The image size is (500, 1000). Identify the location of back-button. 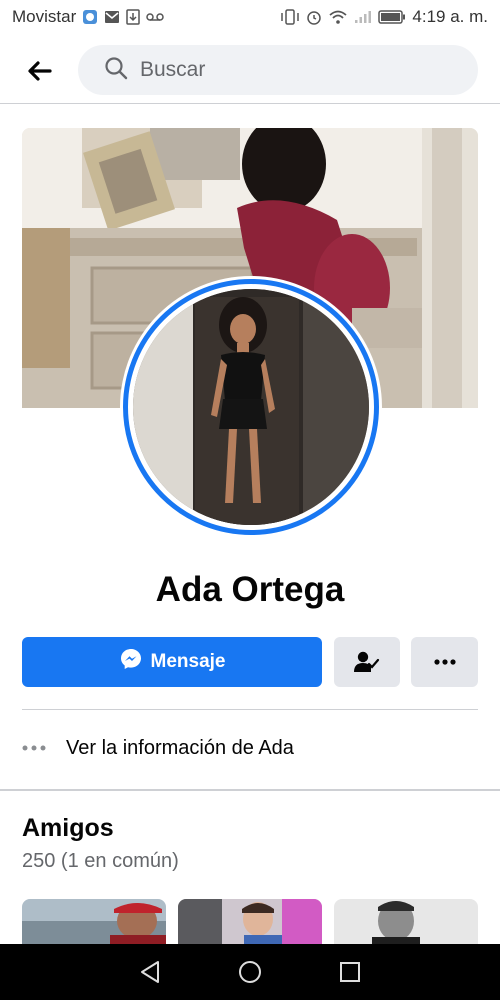
(39, 71).